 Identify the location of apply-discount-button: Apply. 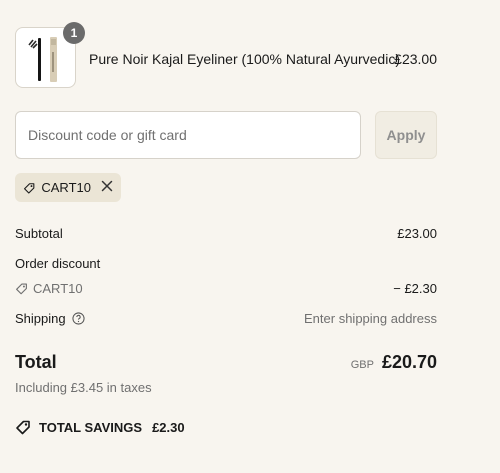
(406, 135).